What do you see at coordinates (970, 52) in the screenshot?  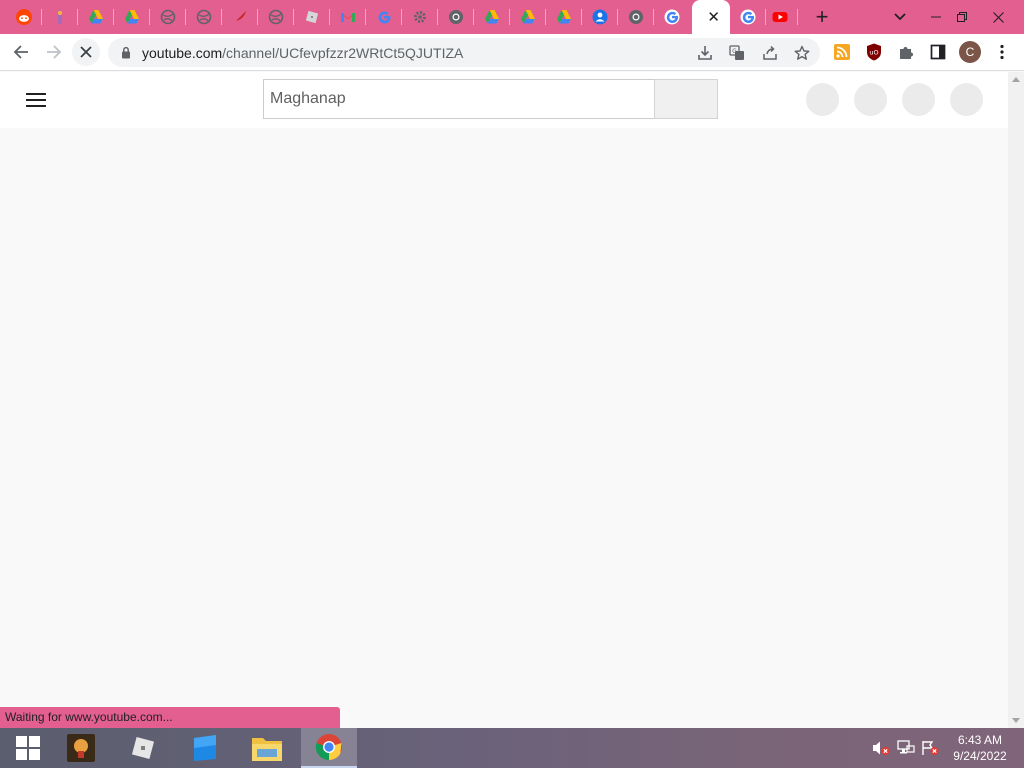 I see `profile-avatar: C` at bounding box center [970, 52].